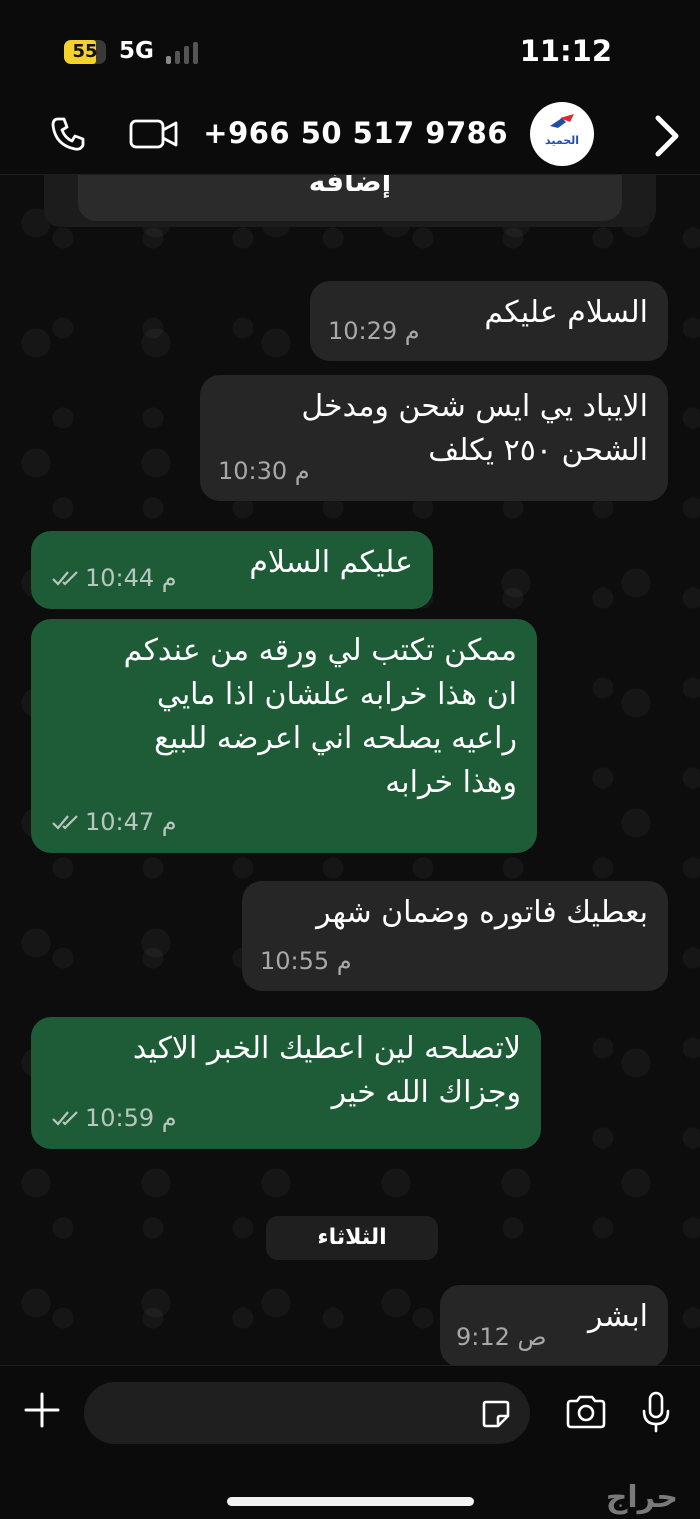 This screenshot has width=700, height=1519. What do you see at coordinates (374, 331) in the screenshot?
I see `message-time: 10:29 م` at bounding box center [374, 331].